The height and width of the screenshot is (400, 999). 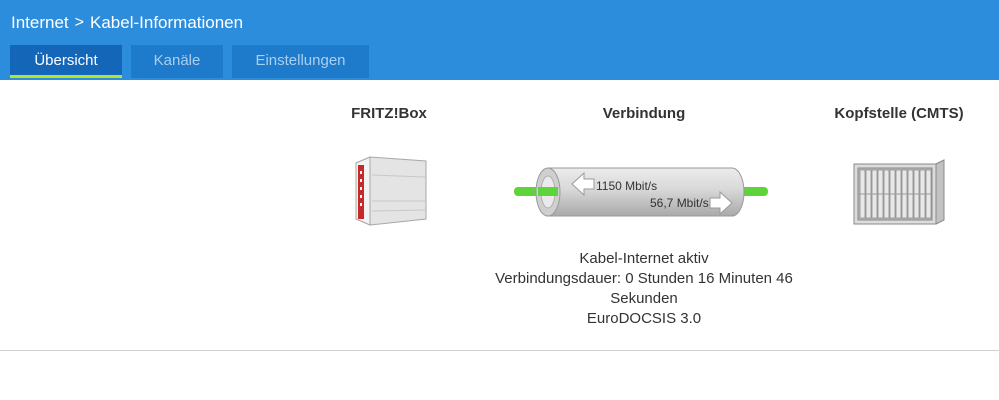 What do you see at coordinates (899, 192) in the screenshot?
I see `server-rack-icon` at bounding box center [899, 192].